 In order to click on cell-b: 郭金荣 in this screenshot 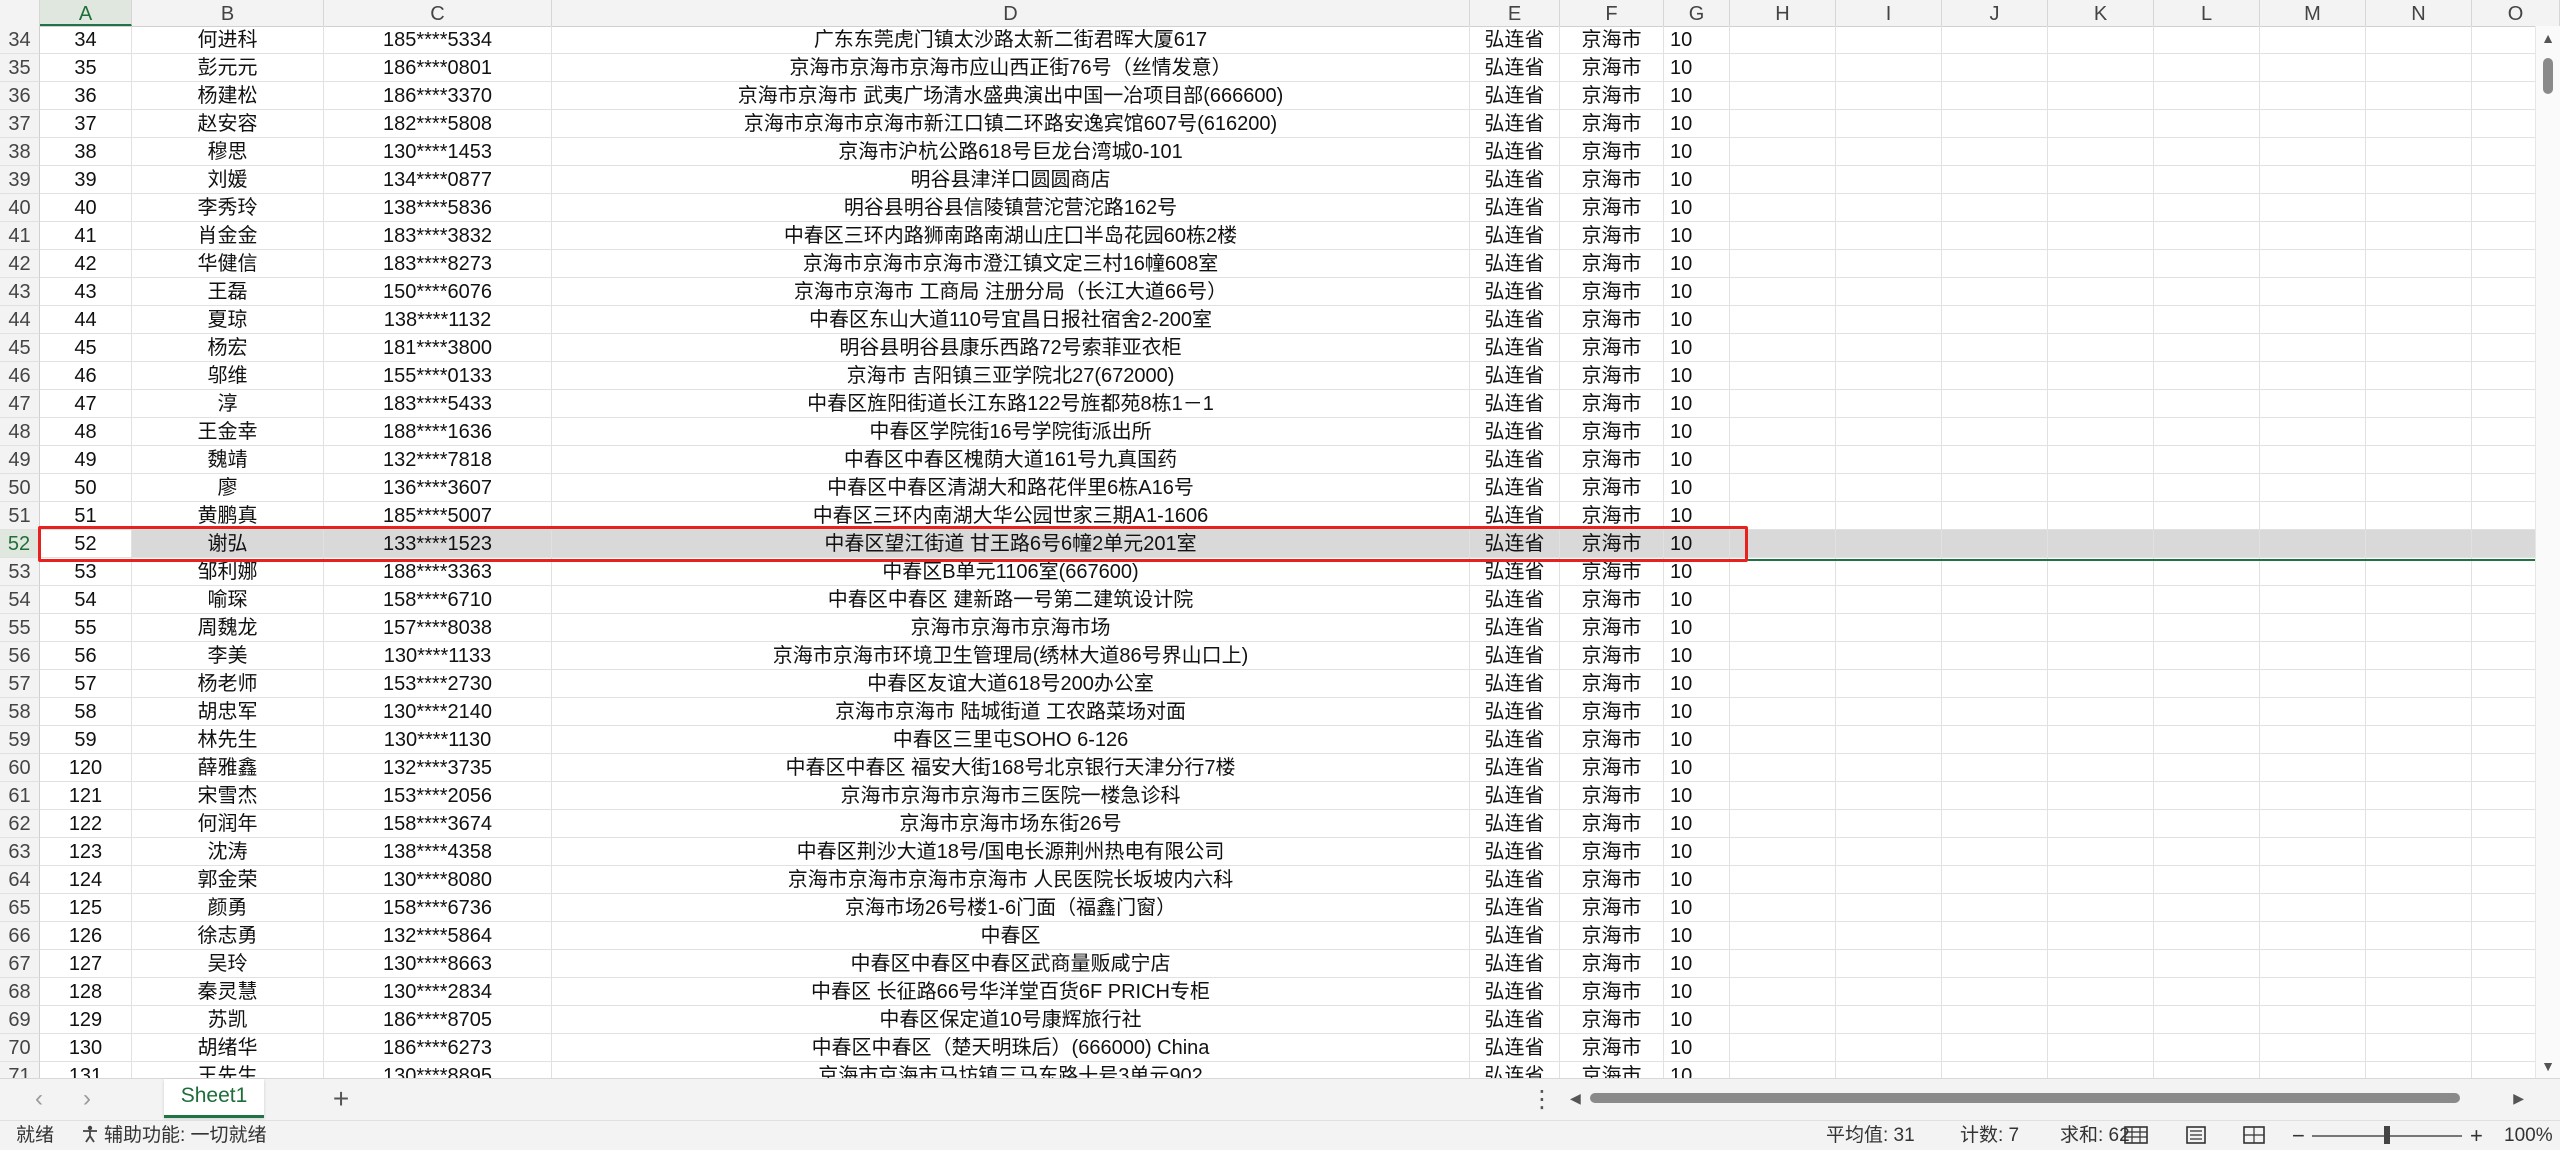, I will do `click(228, 880)`.